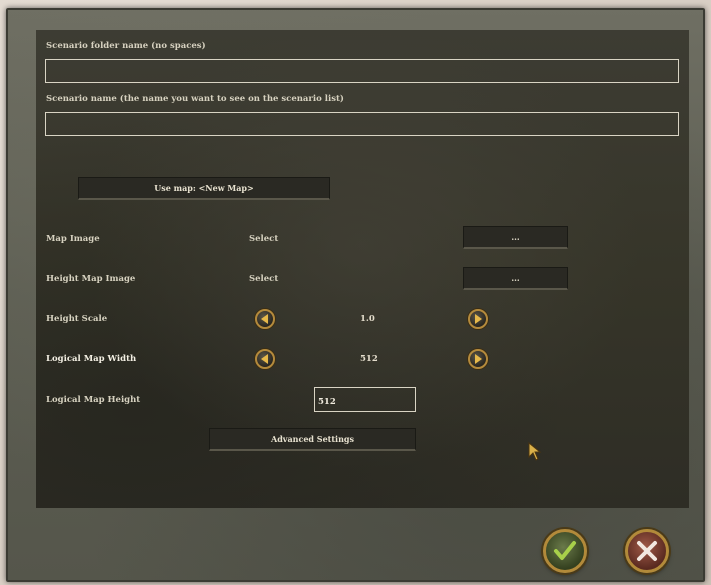 Image resolution: width=711 pixels, height=585 pixels. I want to click on logical-width-decrement-button, so click(265, 359).